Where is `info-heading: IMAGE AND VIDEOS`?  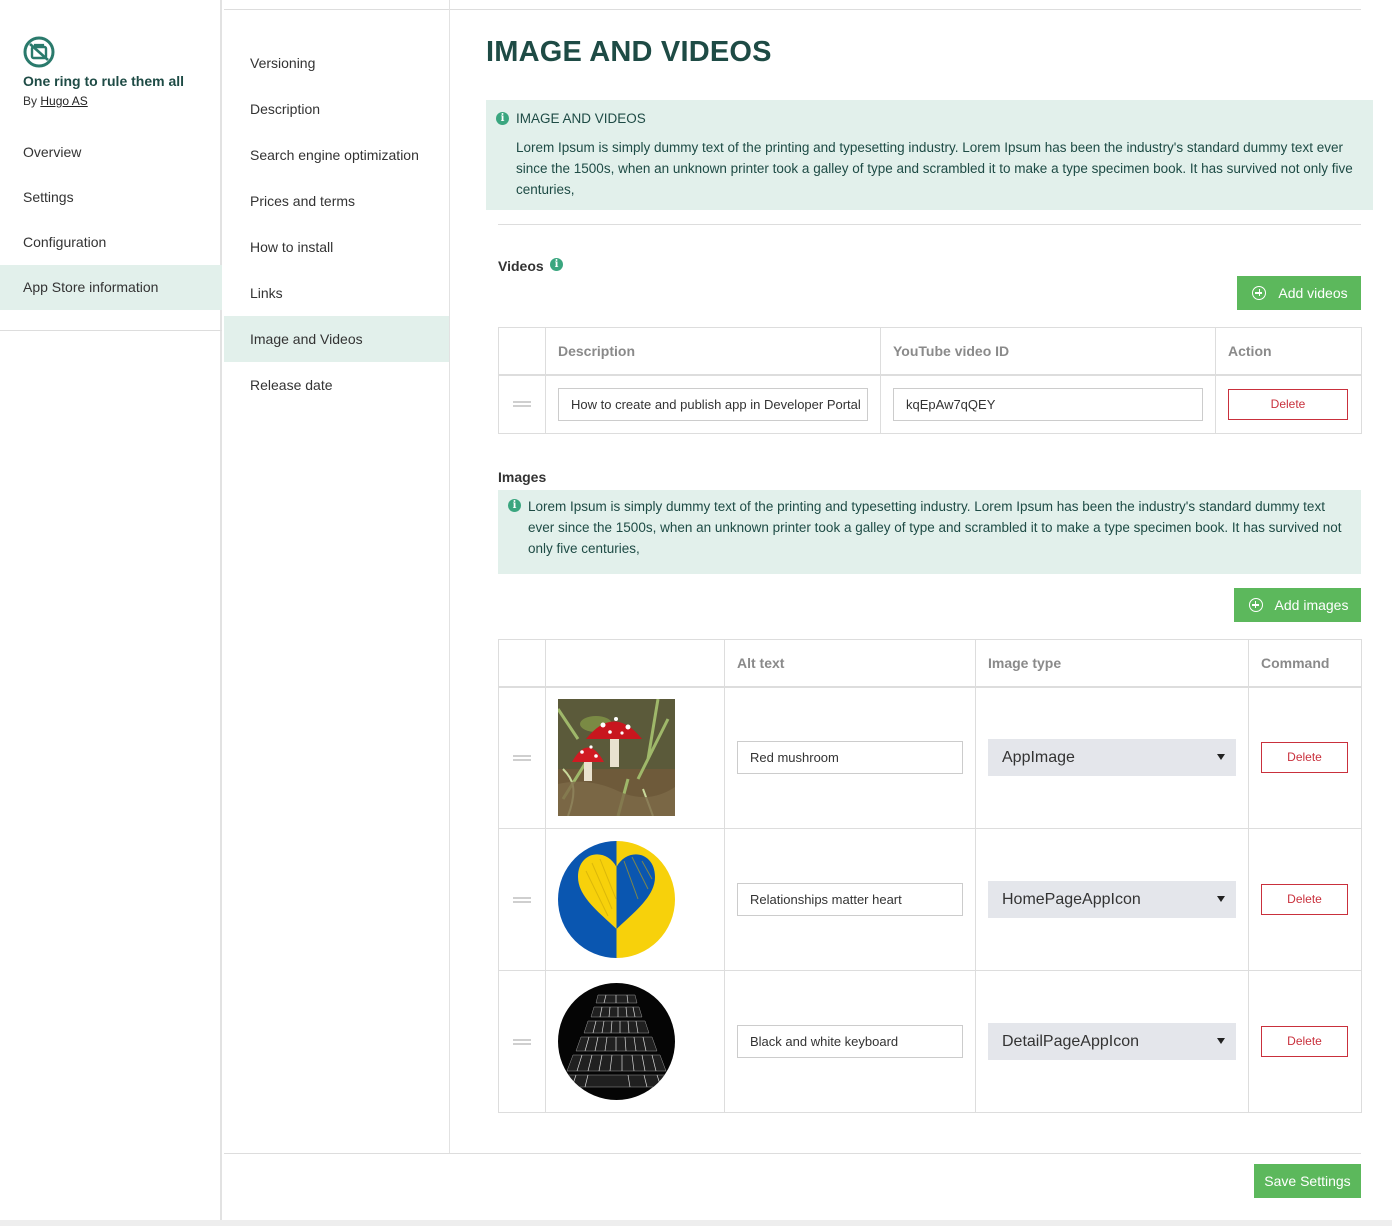 info-heading: IMAGE AND VIDEOS is located at coordinates (581, 118).